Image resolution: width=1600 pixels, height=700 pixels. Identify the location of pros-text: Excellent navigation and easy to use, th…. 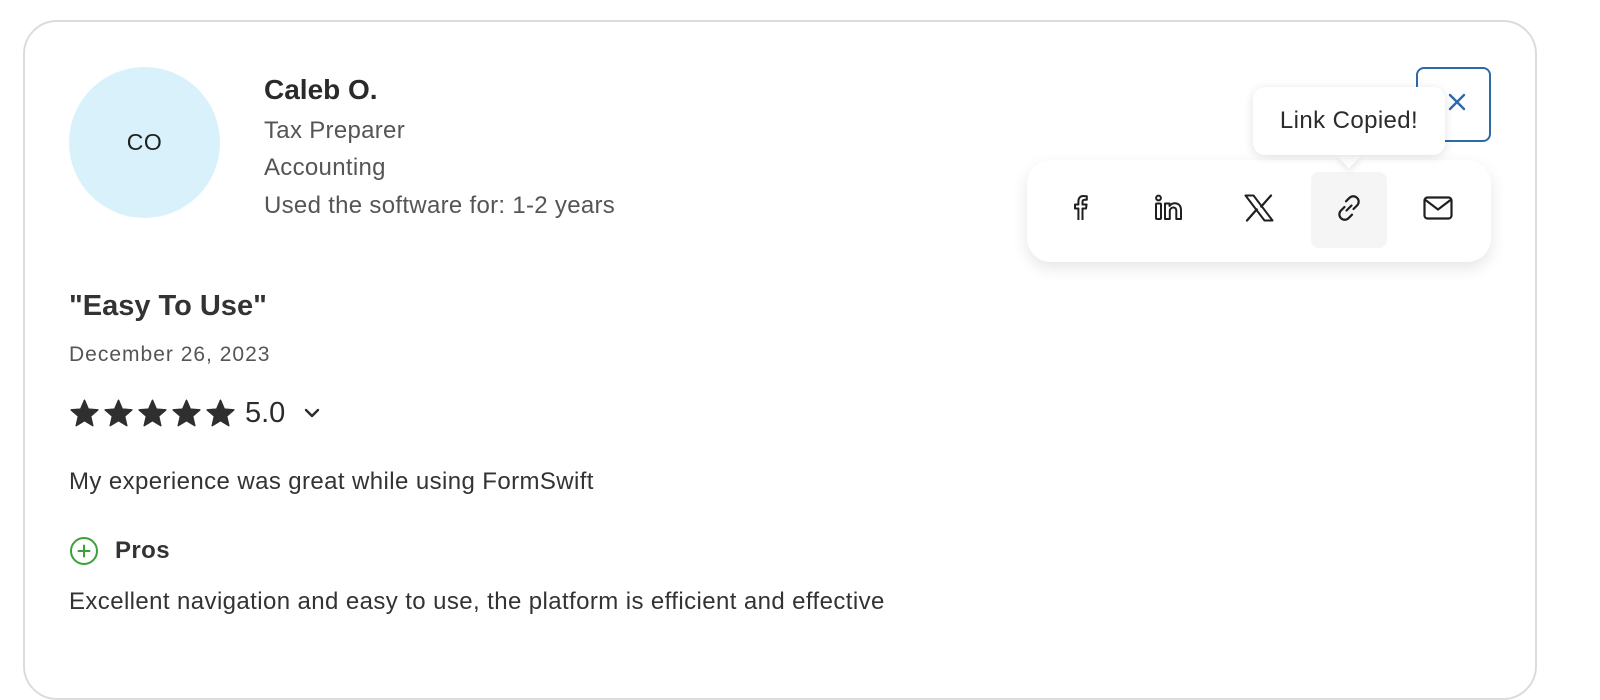
(477, 601).